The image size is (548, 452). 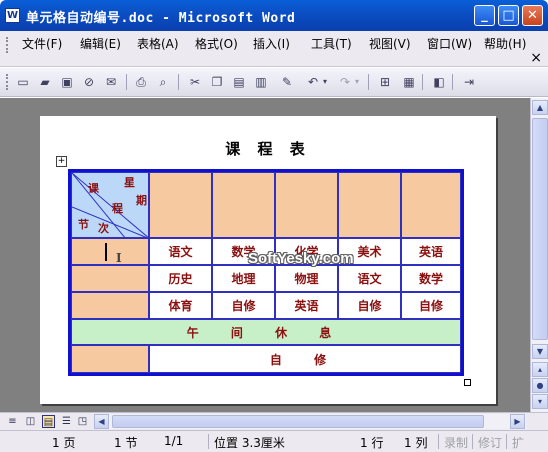 I want to click on table-cell: 历史, so click(x=180, y=278).